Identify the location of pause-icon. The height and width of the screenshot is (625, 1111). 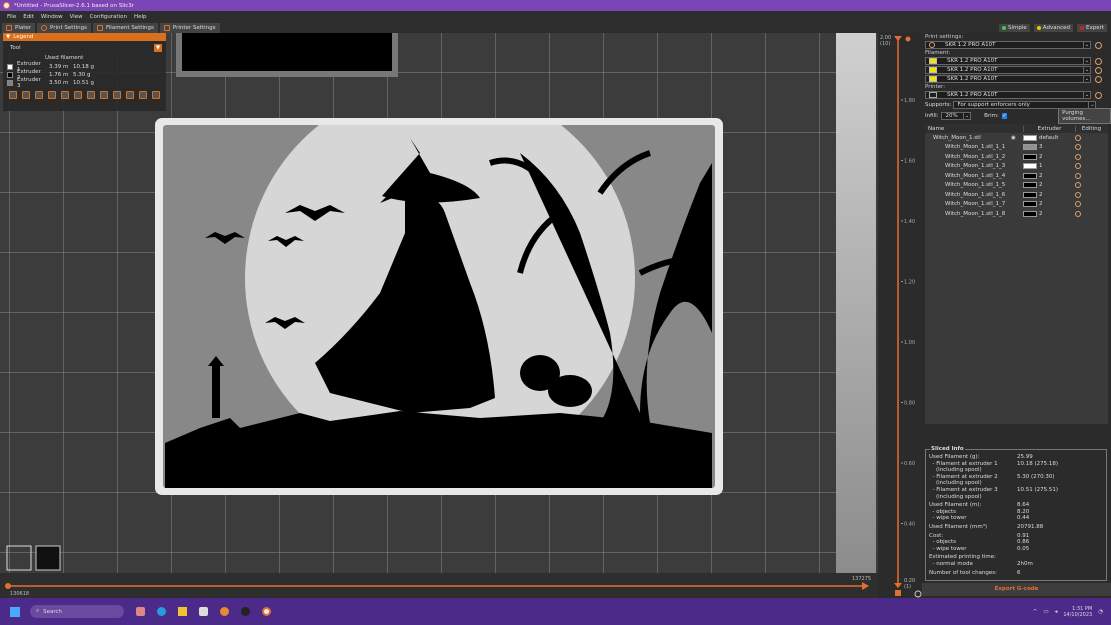
(104, 95).